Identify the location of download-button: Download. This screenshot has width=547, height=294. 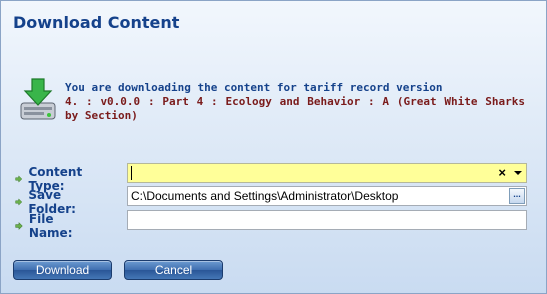
(62, 270).